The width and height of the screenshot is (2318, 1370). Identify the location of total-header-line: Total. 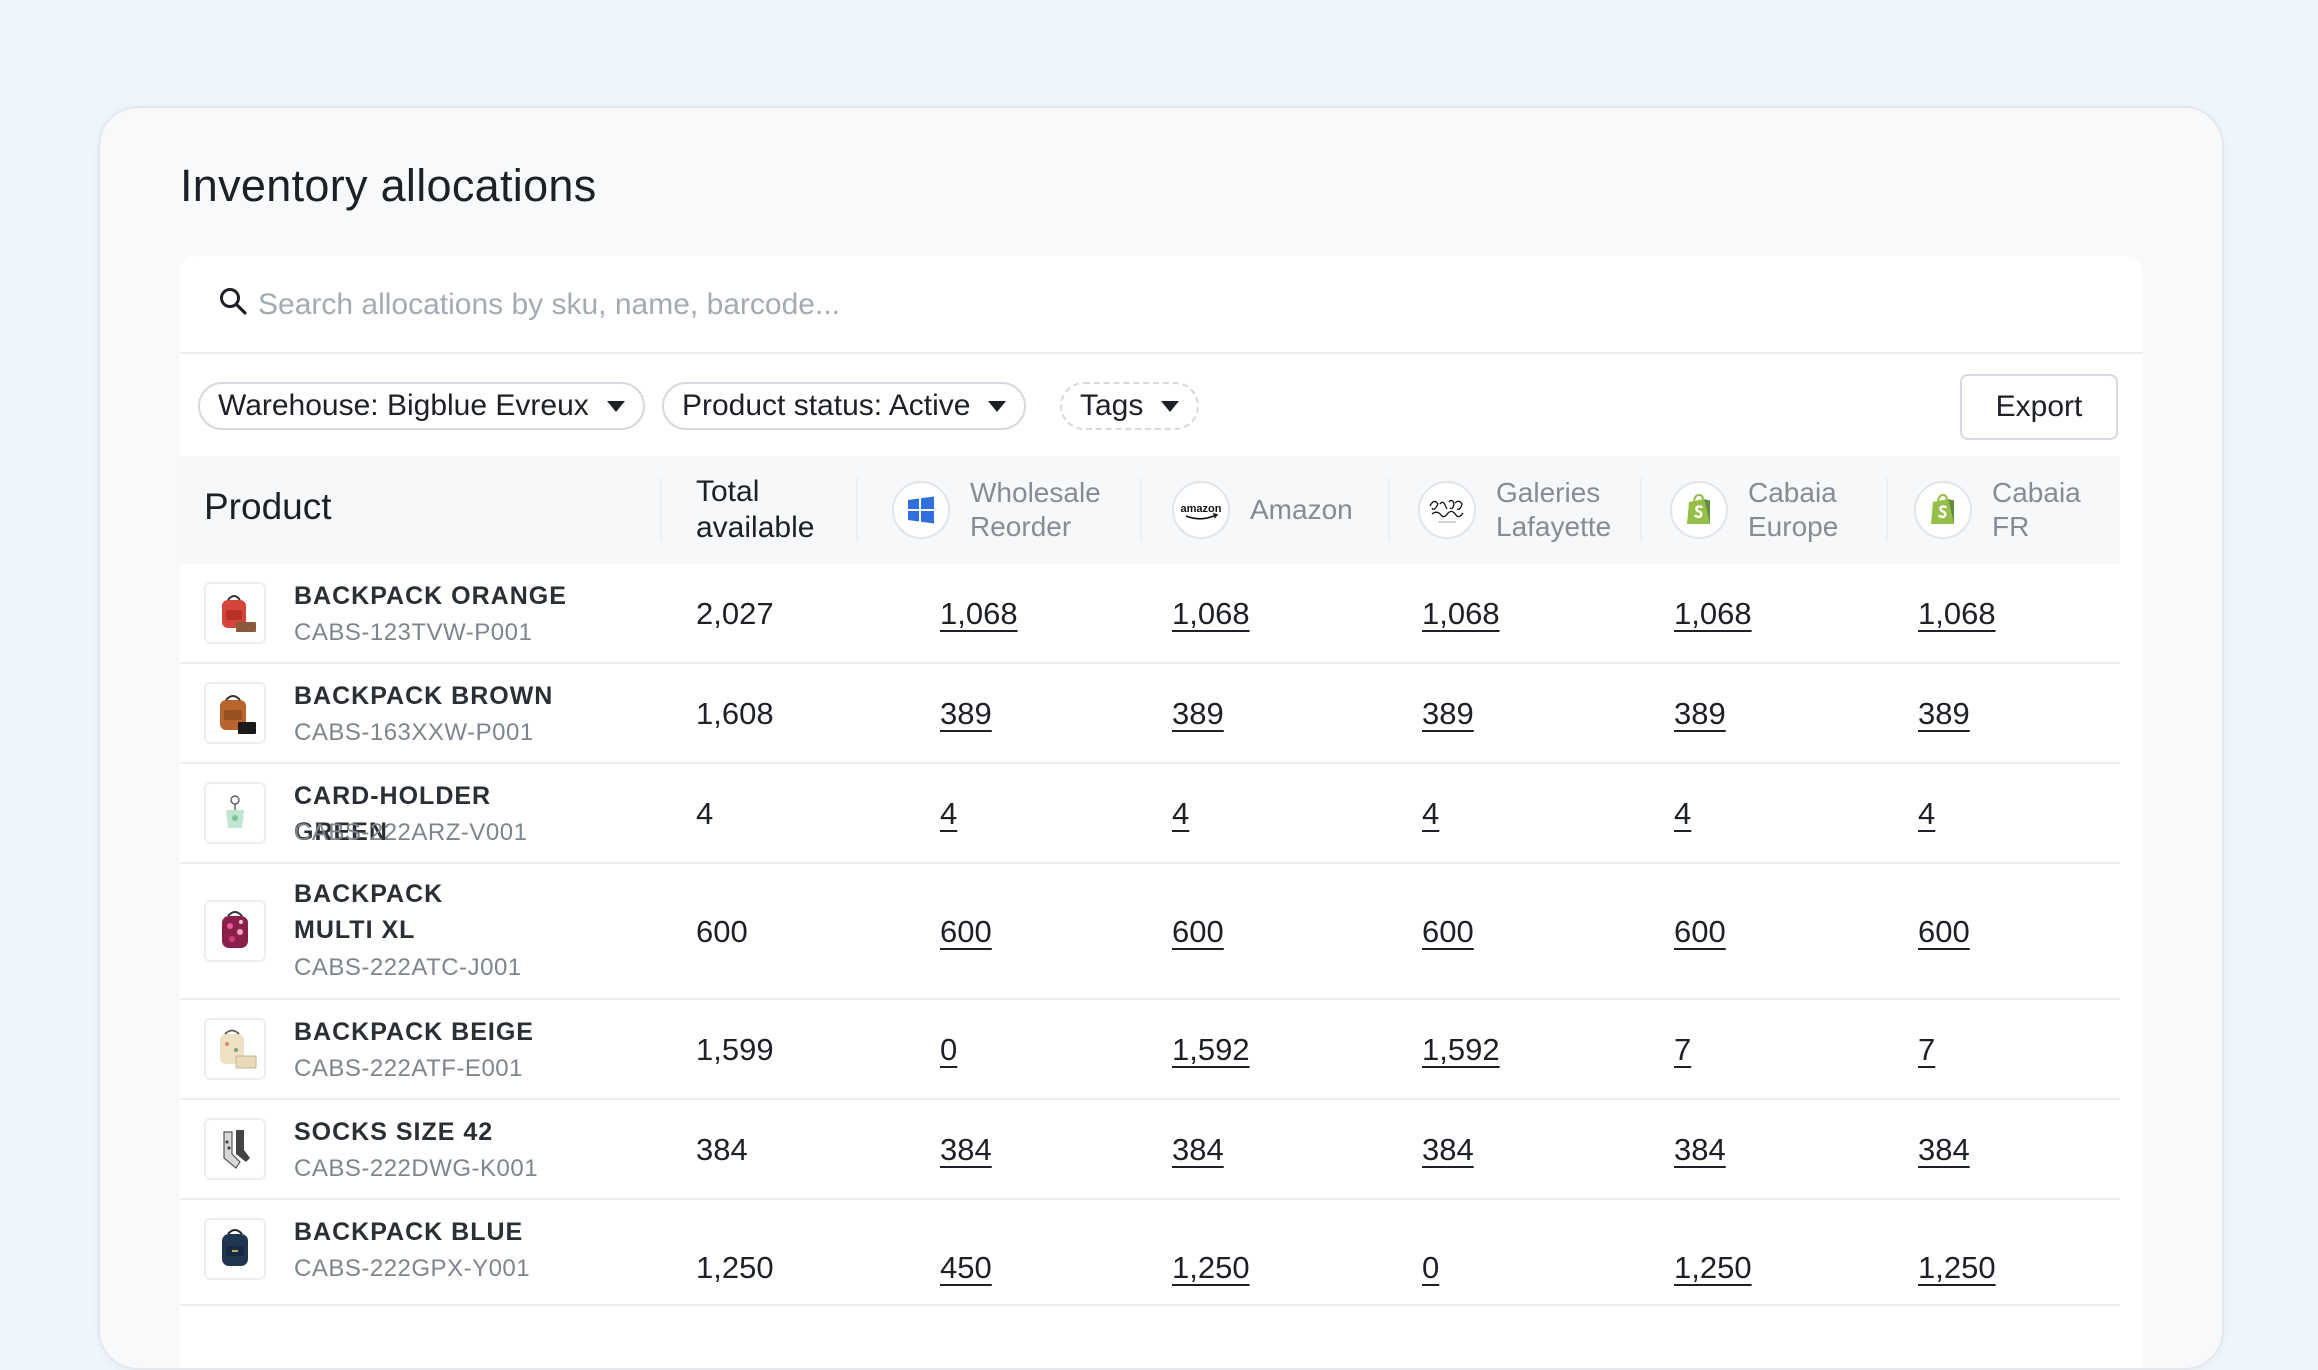
(728, 491).